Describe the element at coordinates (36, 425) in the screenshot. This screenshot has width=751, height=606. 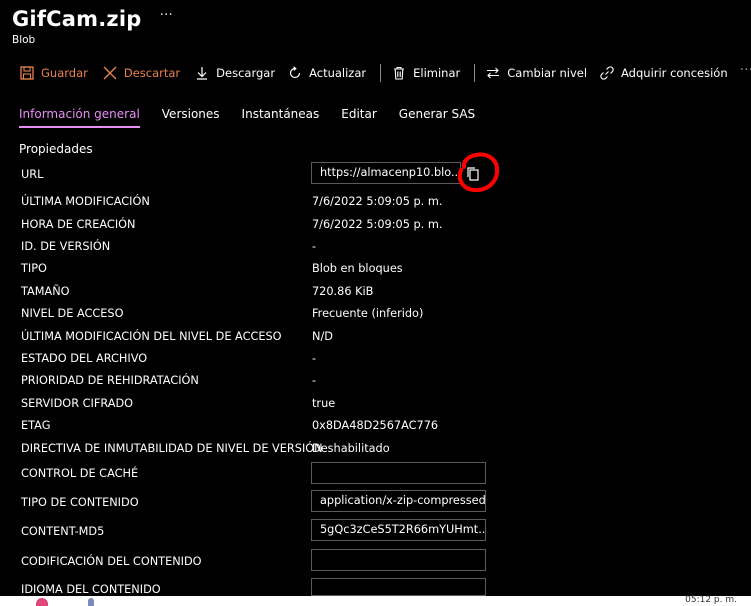
I see `property-label: ETAG` at that location.